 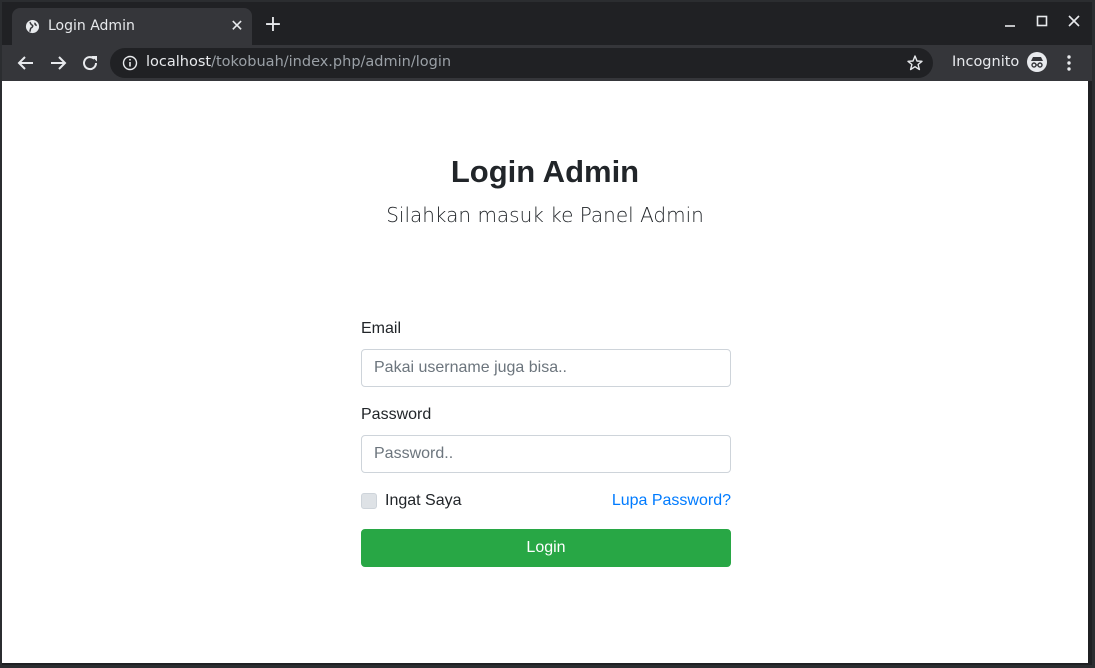 What do you see at coordinates (130, 63) in the screenshot?
I see `info-icon` at bounding box center [130, 63].